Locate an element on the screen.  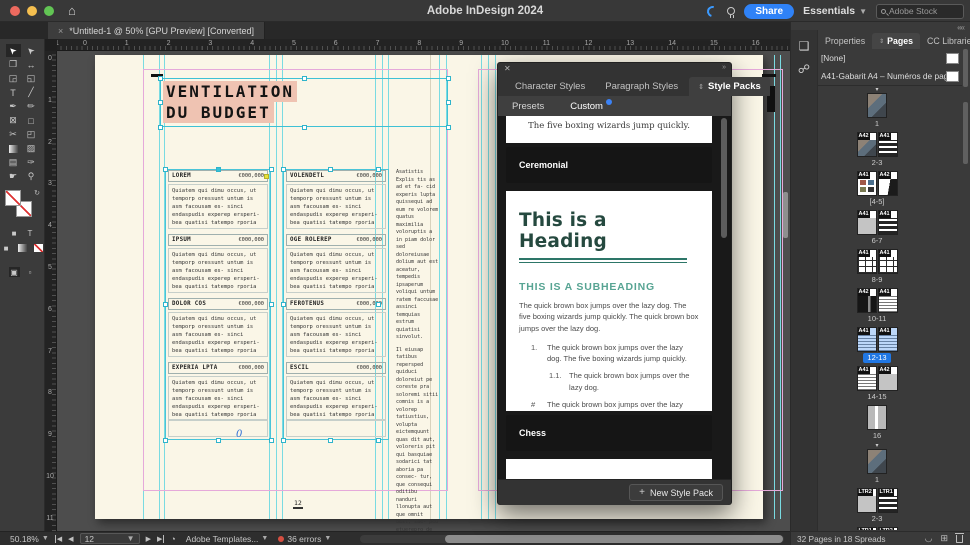
horizontal-scrollbar-thumb is located at coordinates (614, 539).